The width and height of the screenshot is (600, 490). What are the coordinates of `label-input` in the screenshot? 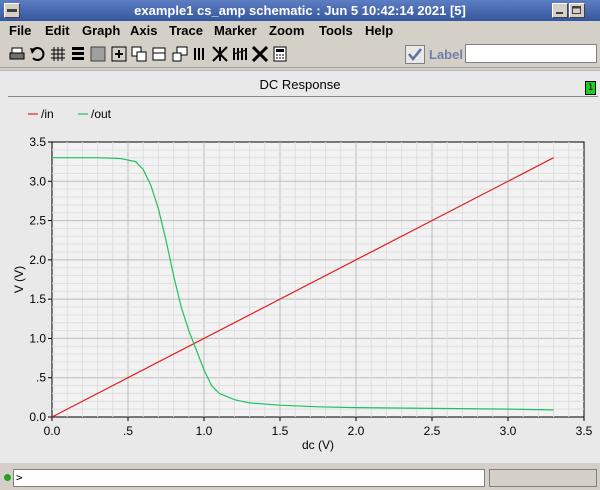 It's located at (531, 53).